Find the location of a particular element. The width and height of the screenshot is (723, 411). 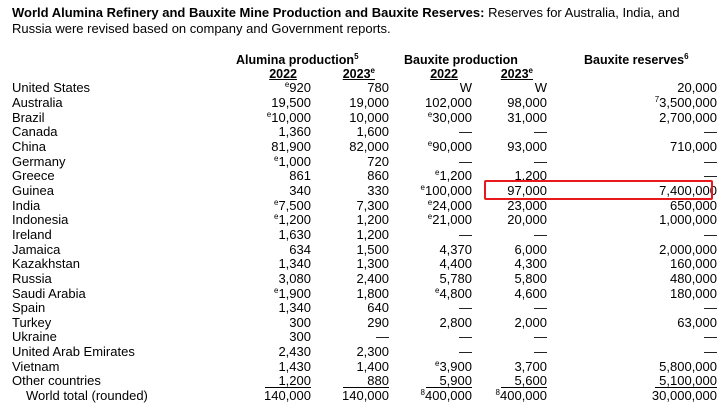

cell-reserves: 480,000 is located at coordinates (693, 278).